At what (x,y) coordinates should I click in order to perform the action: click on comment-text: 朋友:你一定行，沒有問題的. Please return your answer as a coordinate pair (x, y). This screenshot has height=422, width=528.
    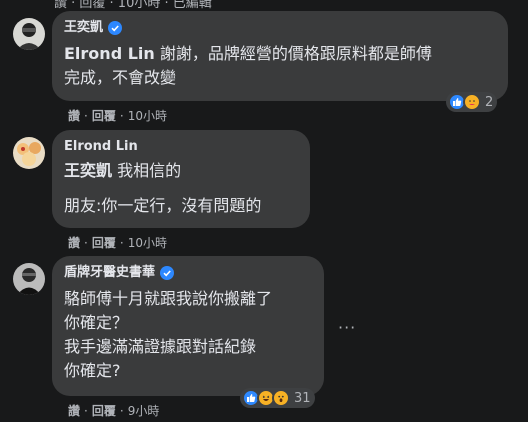
    Looking at the image, I should click on (181, 206).